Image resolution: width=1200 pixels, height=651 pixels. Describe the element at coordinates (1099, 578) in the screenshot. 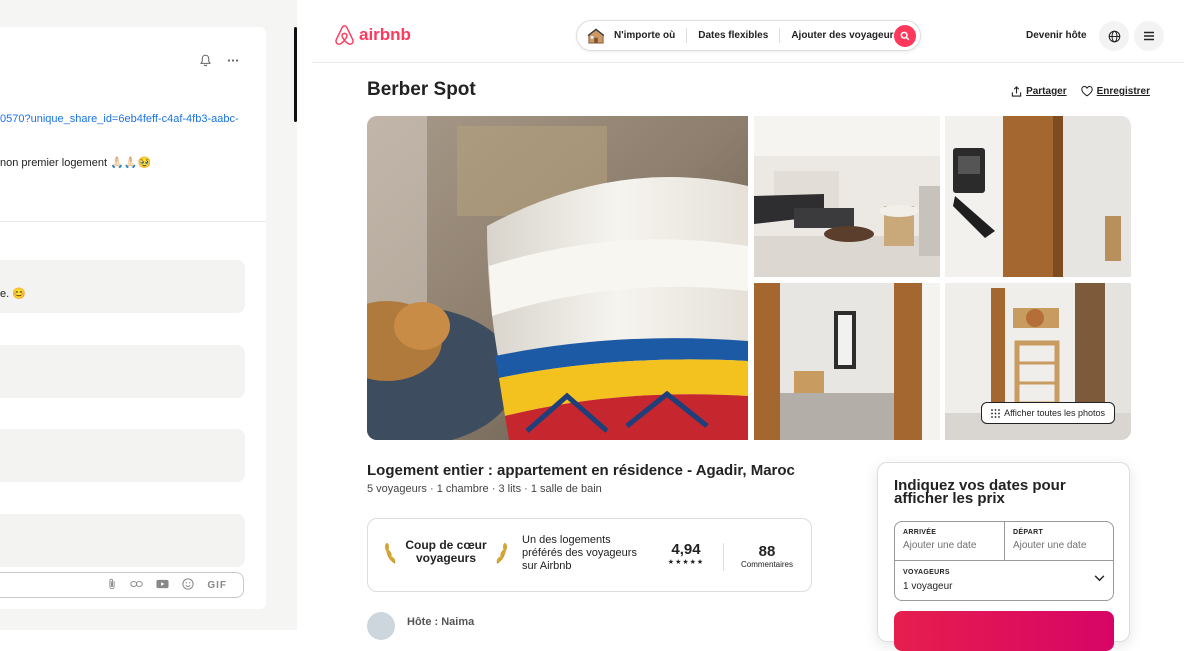

I see `chevron-down-icon` at that location.